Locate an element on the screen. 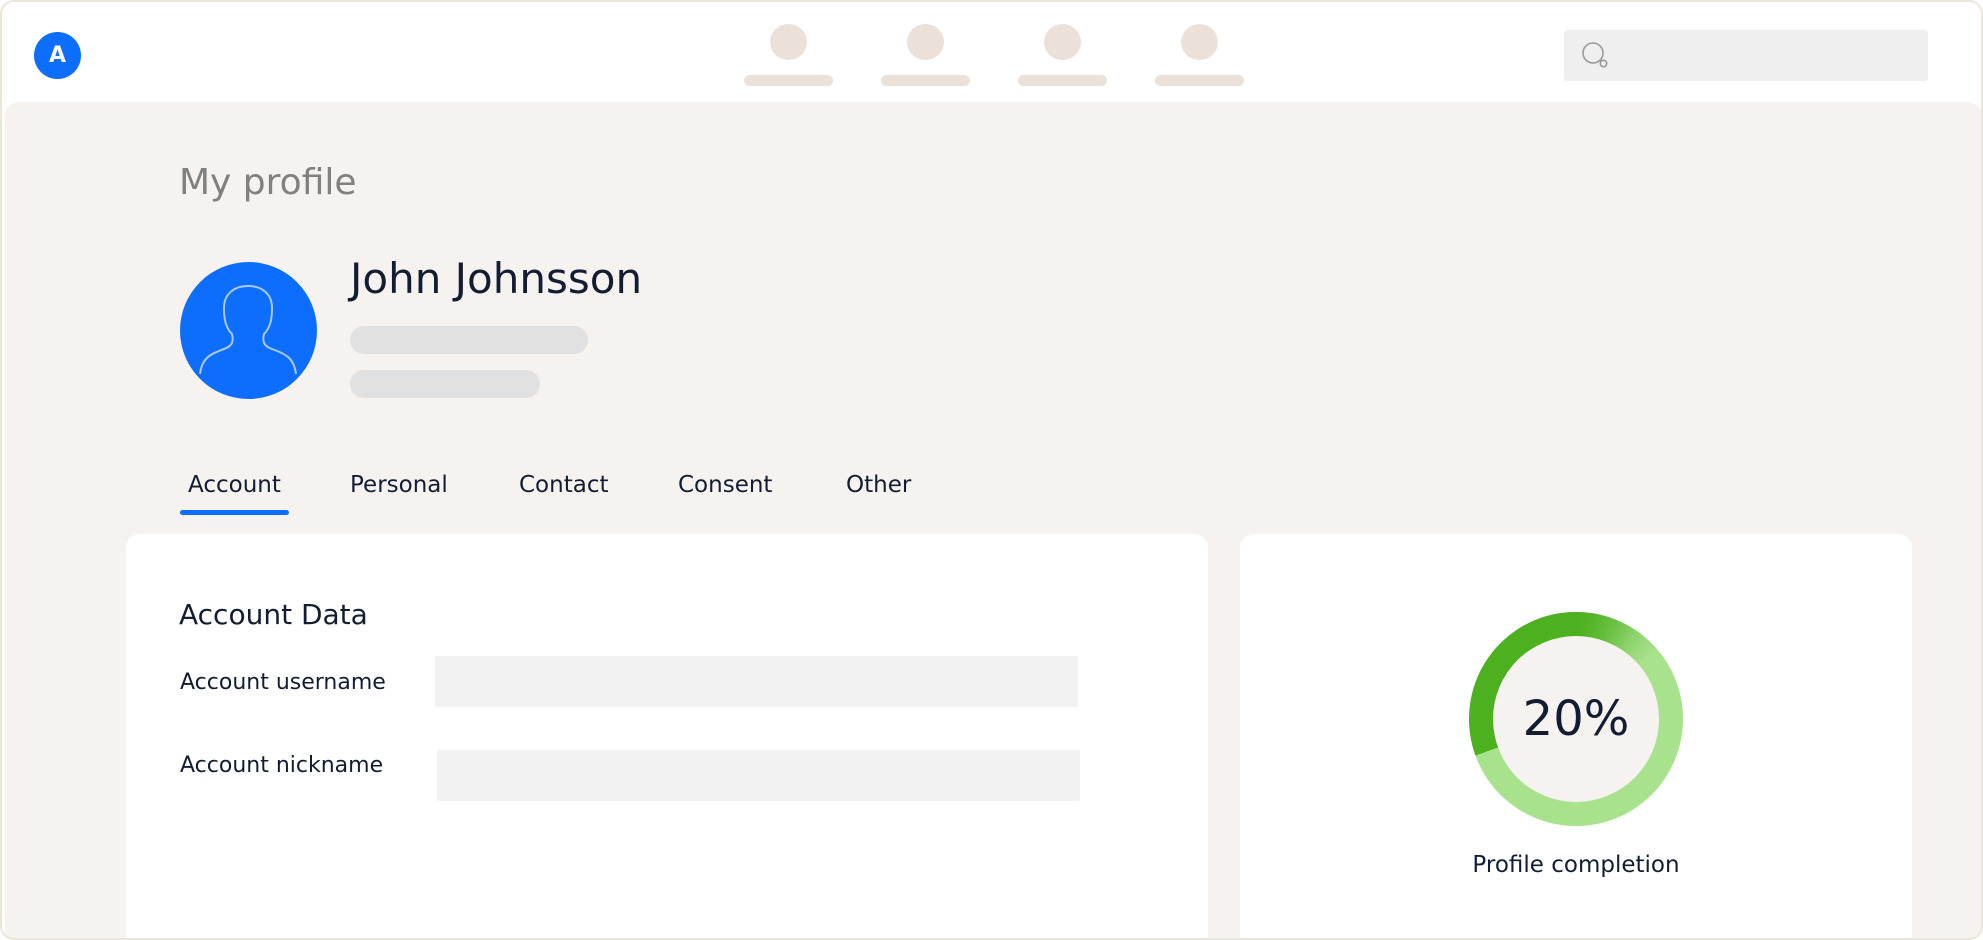 This screenshot has height=940, width=1983. nickname-label: Account nickname is located at coordinates (282, 765).